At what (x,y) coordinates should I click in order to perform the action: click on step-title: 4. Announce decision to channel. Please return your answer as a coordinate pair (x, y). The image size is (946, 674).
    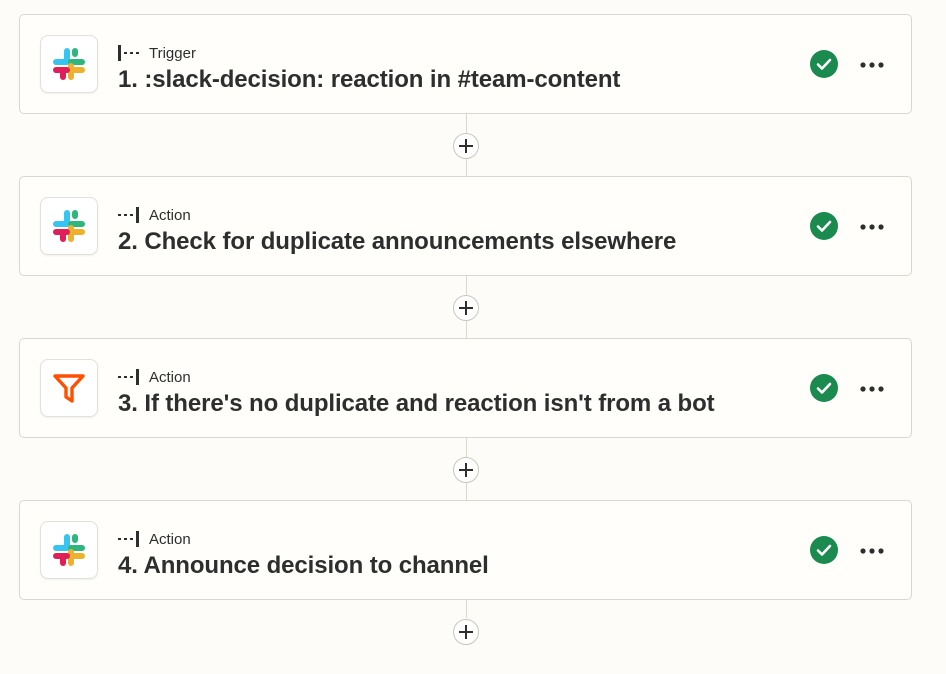
    Looking at the image, I should click on (303, 565).